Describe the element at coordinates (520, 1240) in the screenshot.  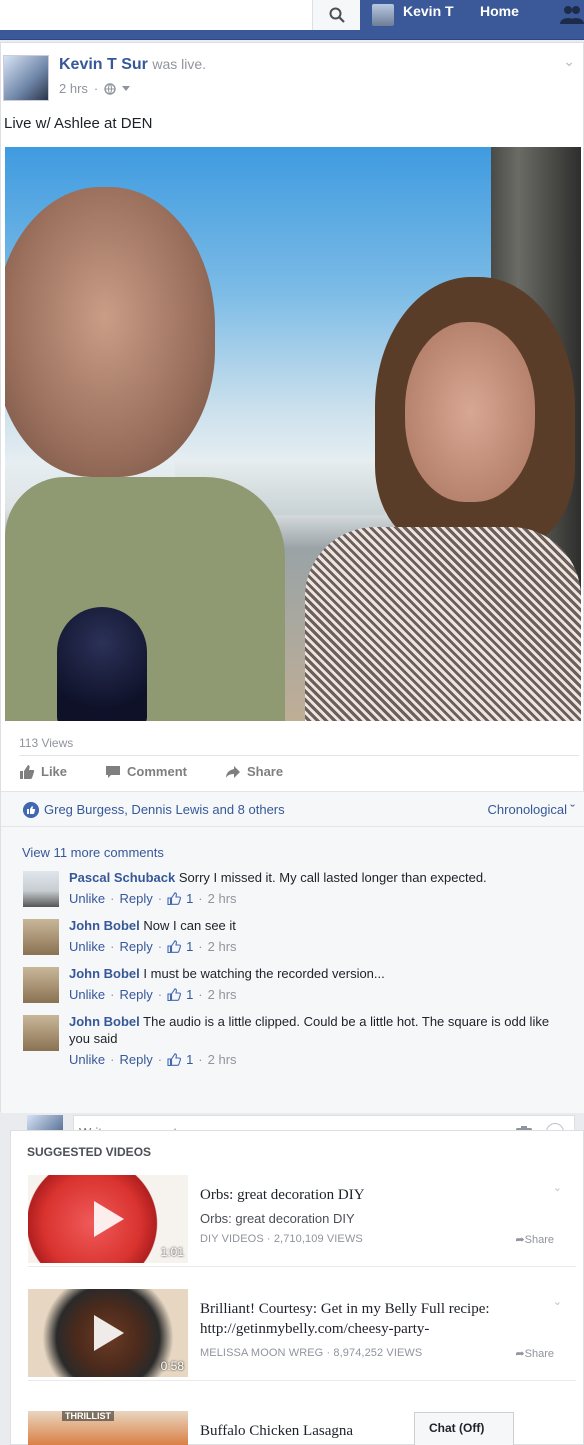
I see `share-small-icon: ➦` at that location.